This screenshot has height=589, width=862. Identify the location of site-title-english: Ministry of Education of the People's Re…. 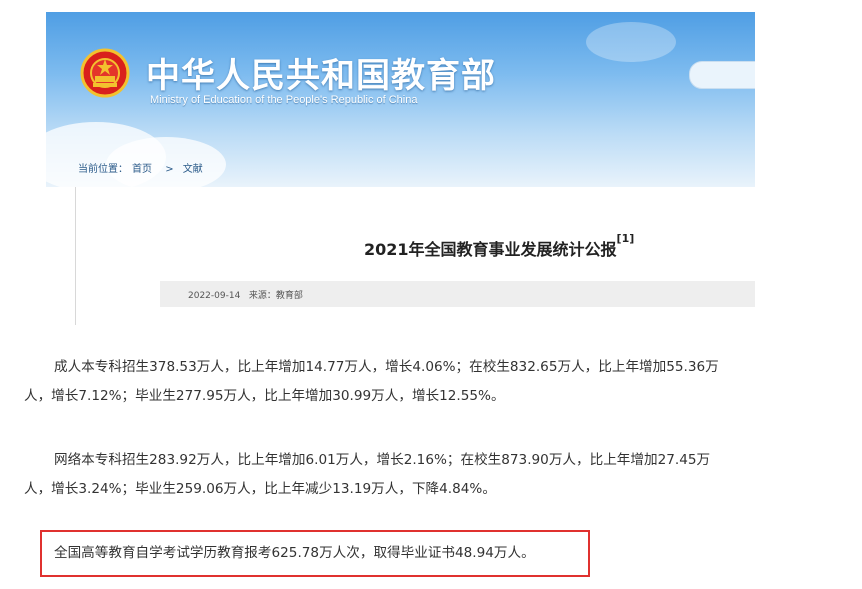
(284, 100).